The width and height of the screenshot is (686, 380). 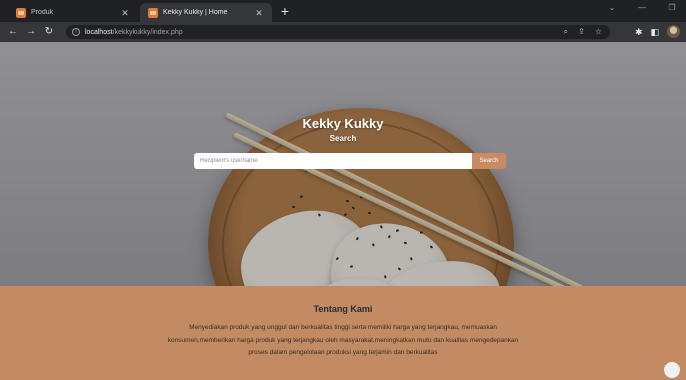 What do you see at coordinates (147, 32) in the screenshot?
I see `url-path: /kekkykukky/index.php` at bounding box center [147, 32].